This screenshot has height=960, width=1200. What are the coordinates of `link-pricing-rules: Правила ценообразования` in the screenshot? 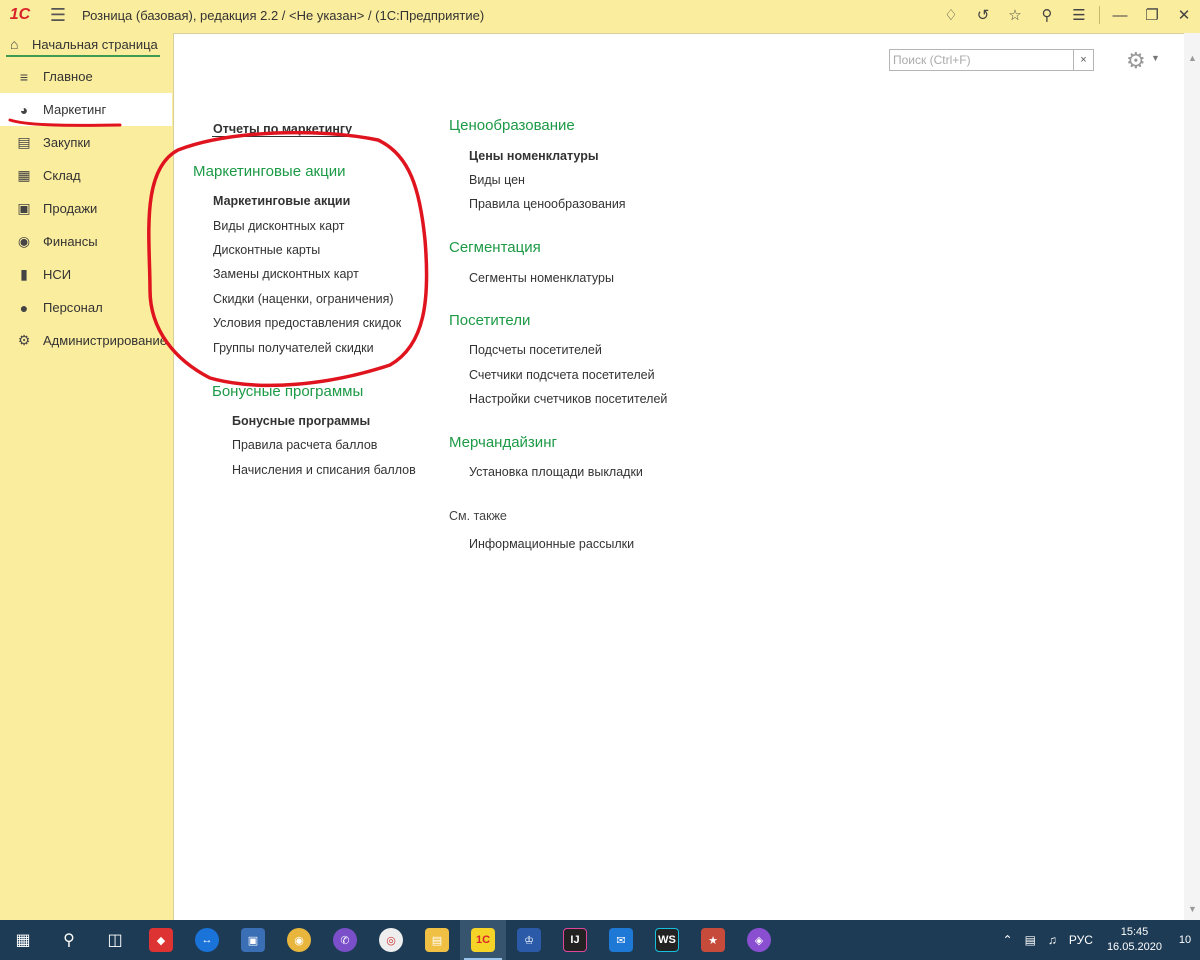 It's located at (547, 204).